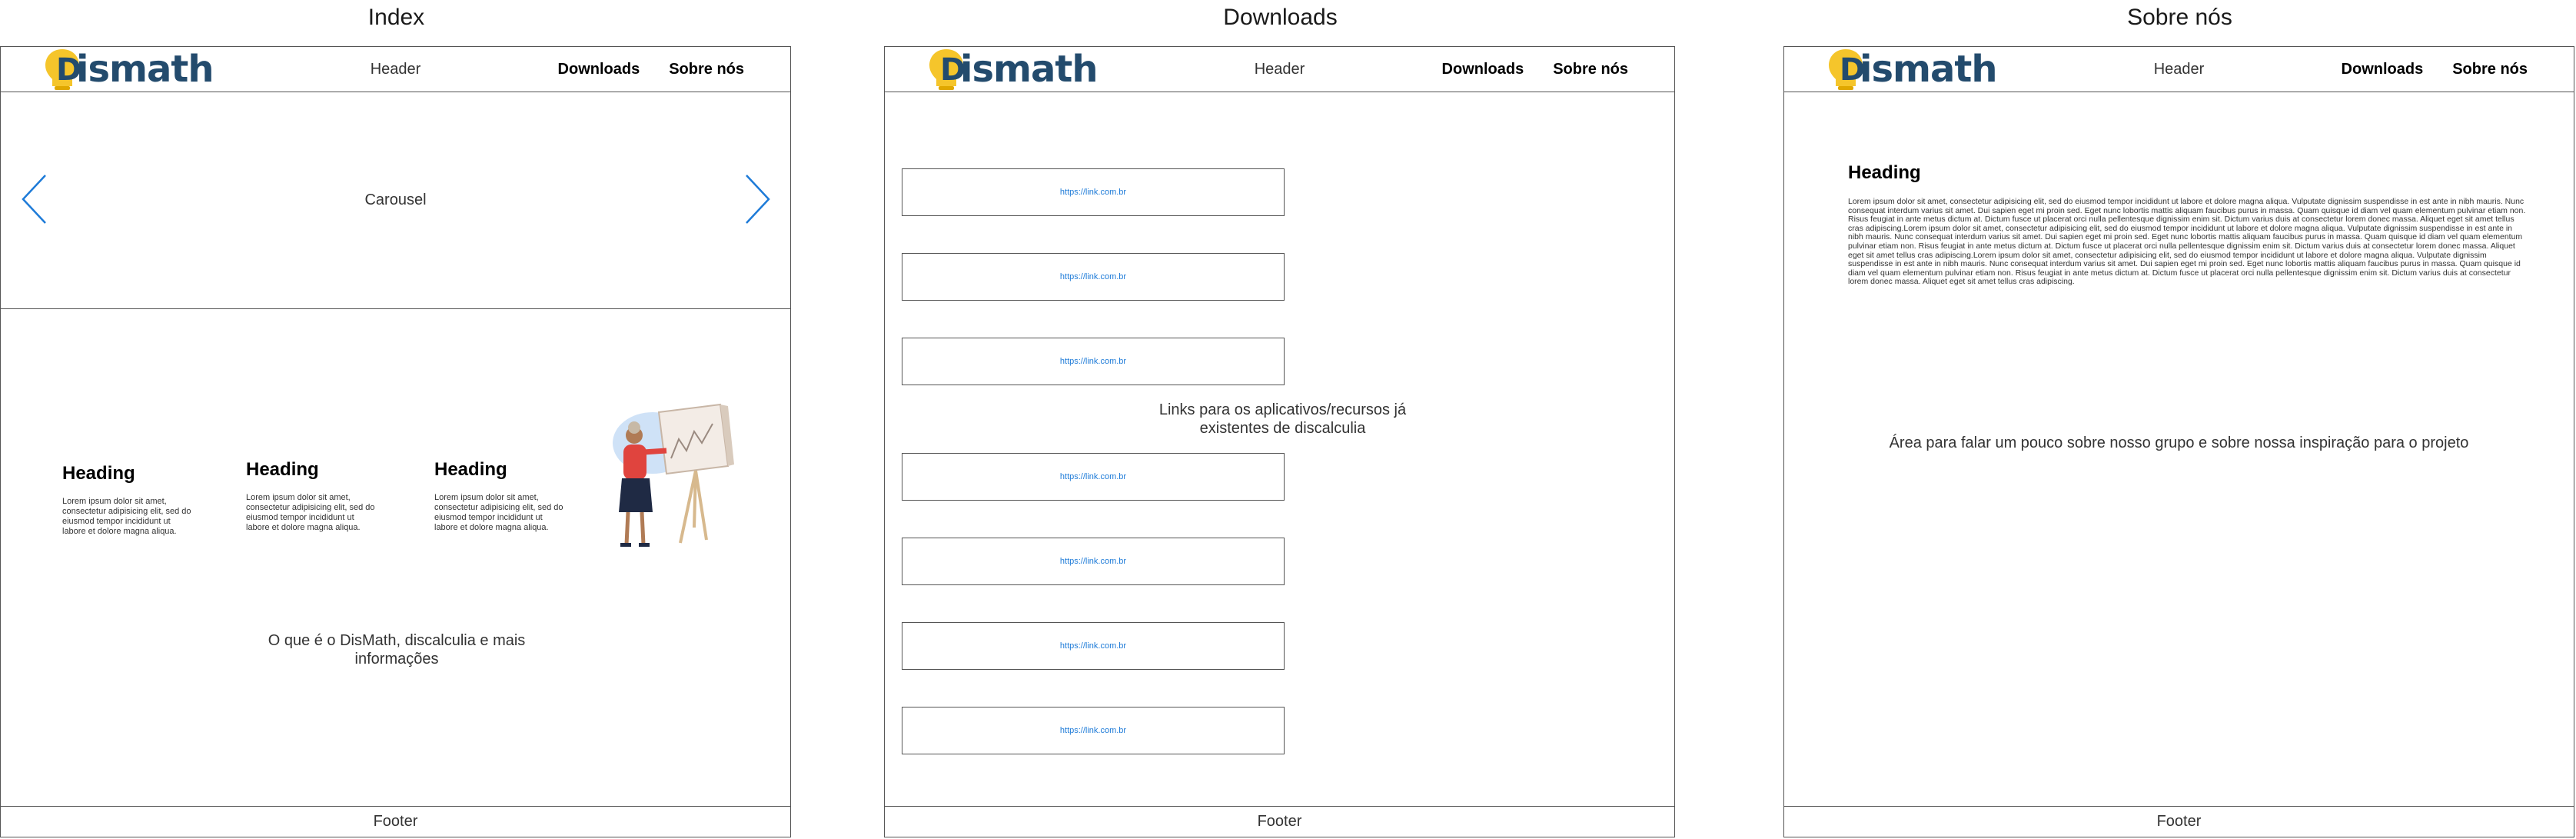 Image resolution: width=2576 pixels, height=839 pixels. What do you see at coordinates (757, 199) in the screenshot?
I see `carousel-next-arrow-icon` at bounding box center [757, 199].